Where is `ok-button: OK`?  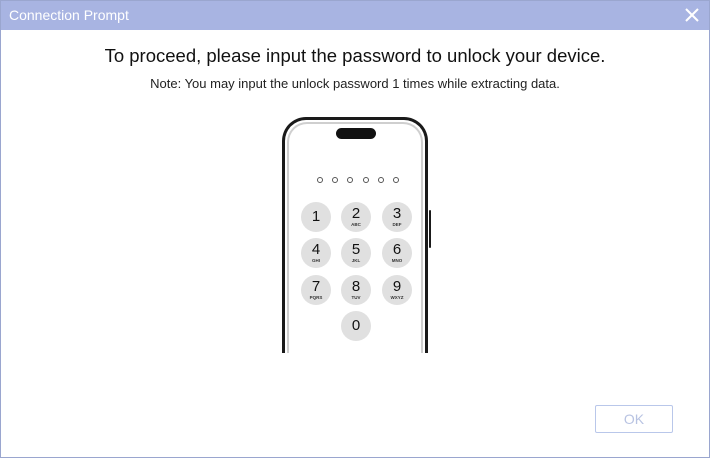 ok-button: OK is located at coordinates (634, 419).